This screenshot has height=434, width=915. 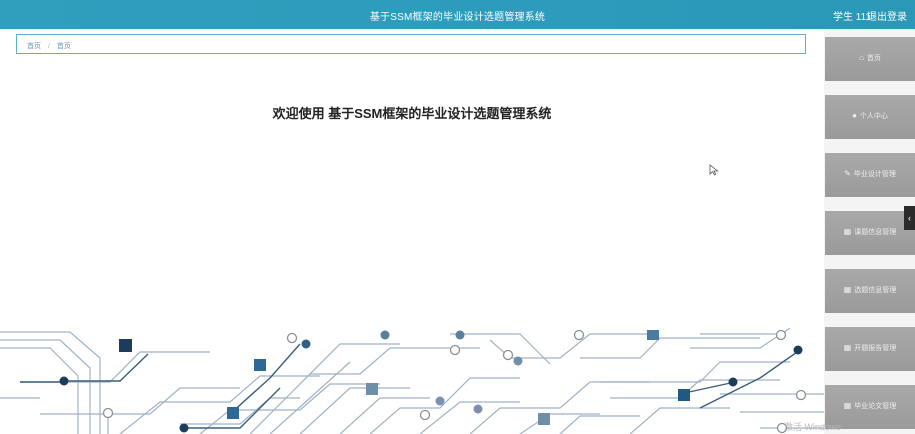 What do you see at coordinates (64, 46) in the screenshot?
I see `breadcrumb-current: 首页` at bounding box center [64, 46].